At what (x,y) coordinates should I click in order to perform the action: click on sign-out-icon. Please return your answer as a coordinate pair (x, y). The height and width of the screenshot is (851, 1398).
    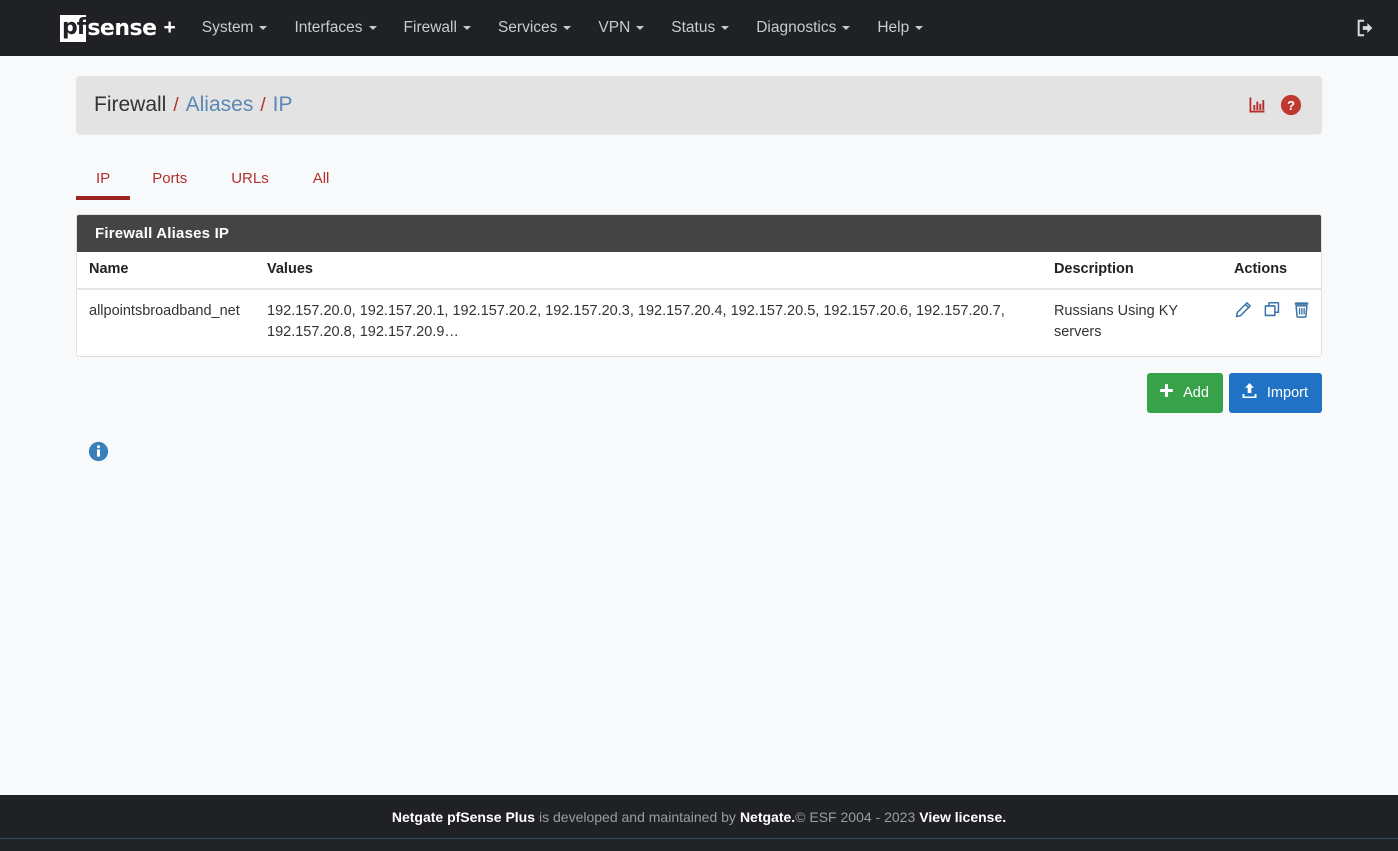
    Looking at the image, I should click on (1365, 28).